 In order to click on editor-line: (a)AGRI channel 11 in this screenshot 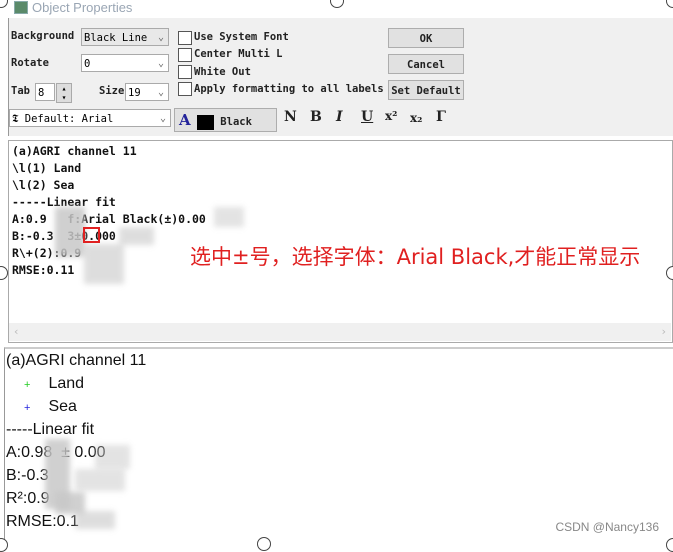, I will do `click(74, 151)`.